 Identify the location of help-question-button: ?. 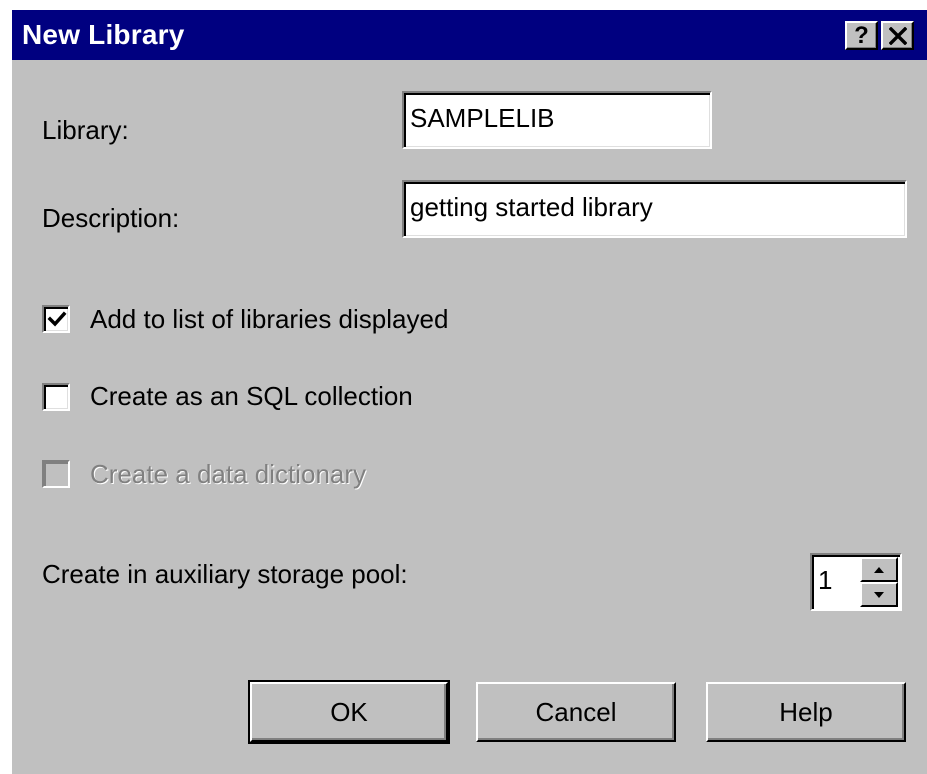
(861, 35).